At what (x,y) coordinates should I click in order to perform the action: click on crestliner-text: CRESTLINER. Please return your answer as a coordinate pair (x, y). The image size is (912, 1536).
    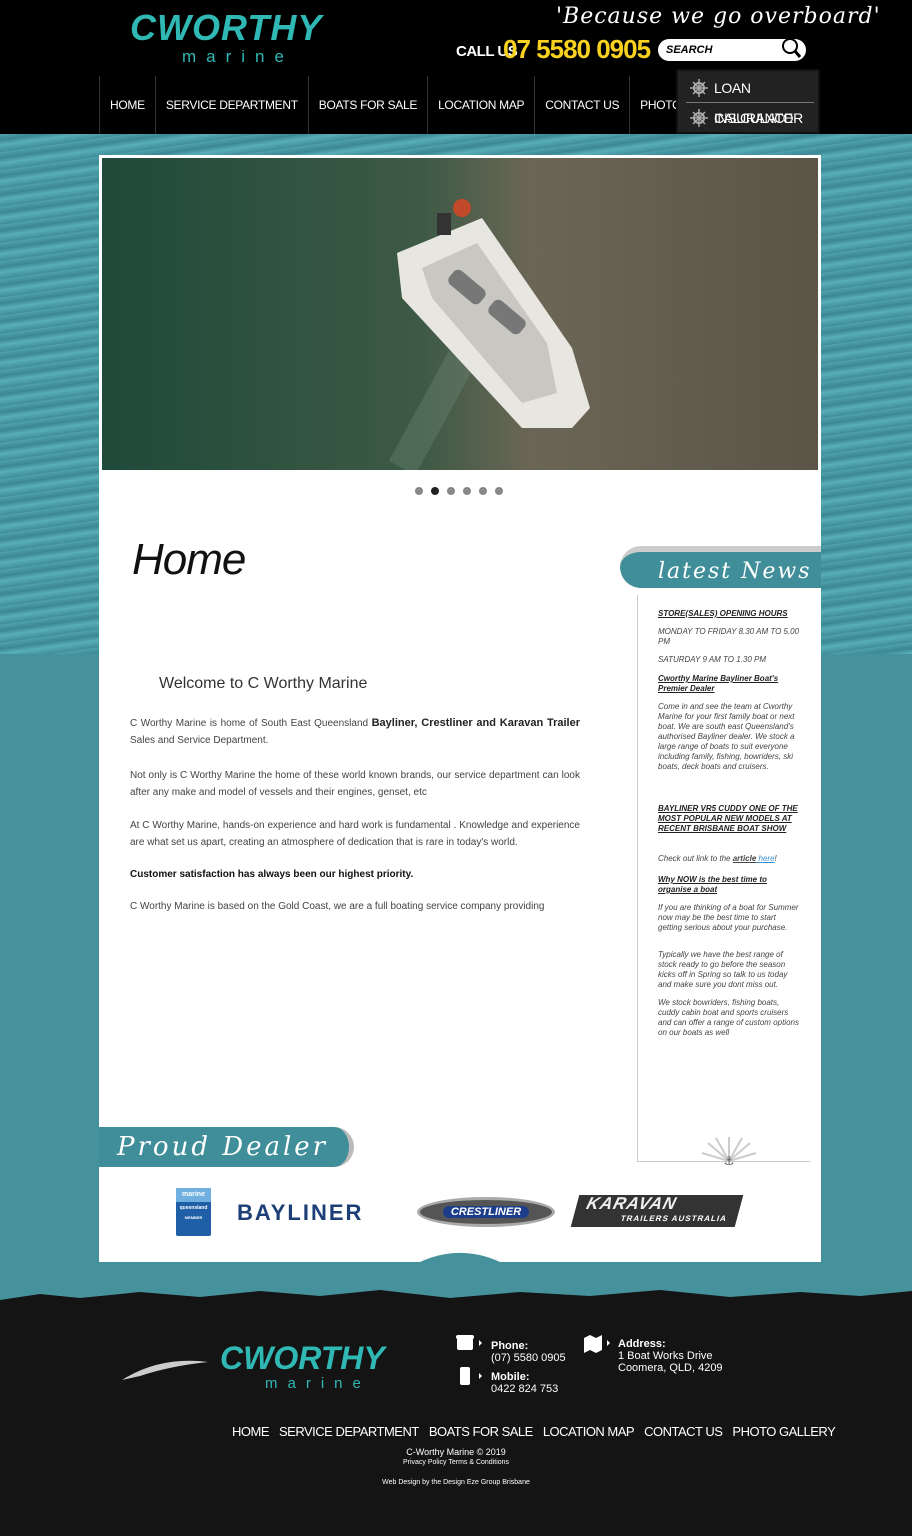
    Looking at the image, I should click on (486, 1212).